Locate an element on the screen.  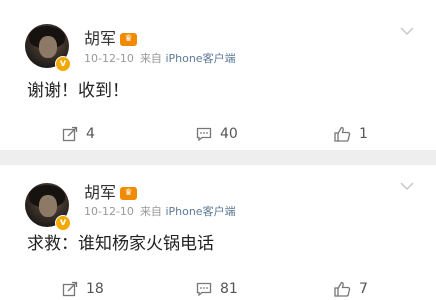
post-text: 求救：谁知杨家火锅电话 is located at coordinates (120, 244).